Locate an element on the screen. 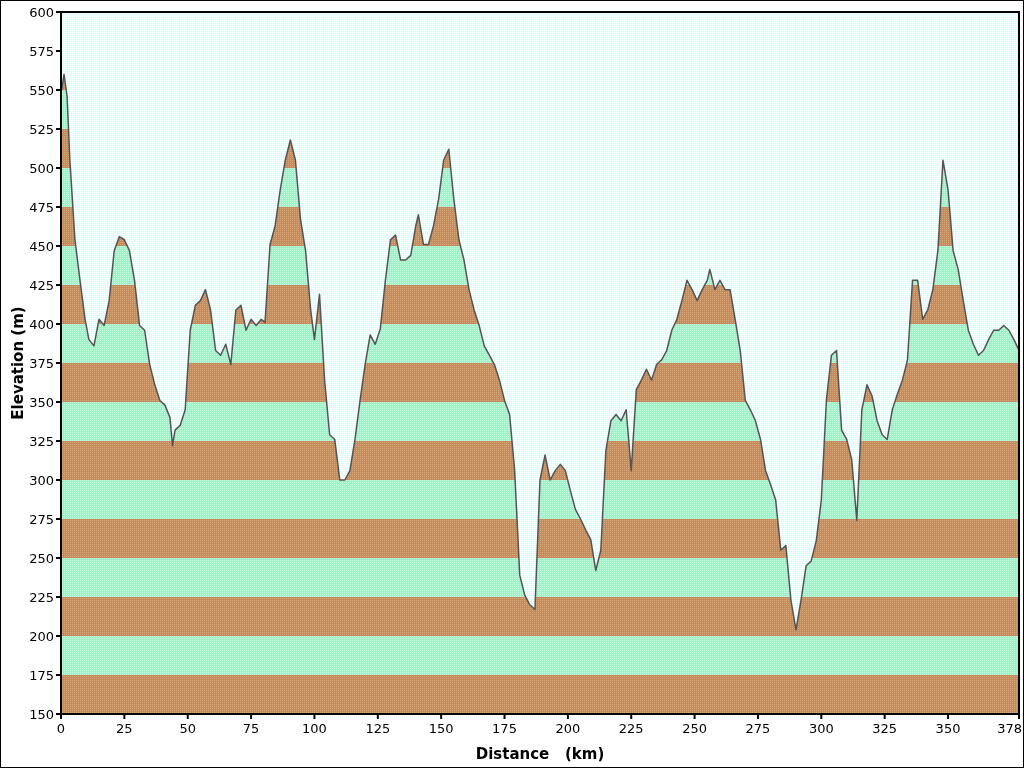  tick-label: 400 is located at coordinates (41, 324).